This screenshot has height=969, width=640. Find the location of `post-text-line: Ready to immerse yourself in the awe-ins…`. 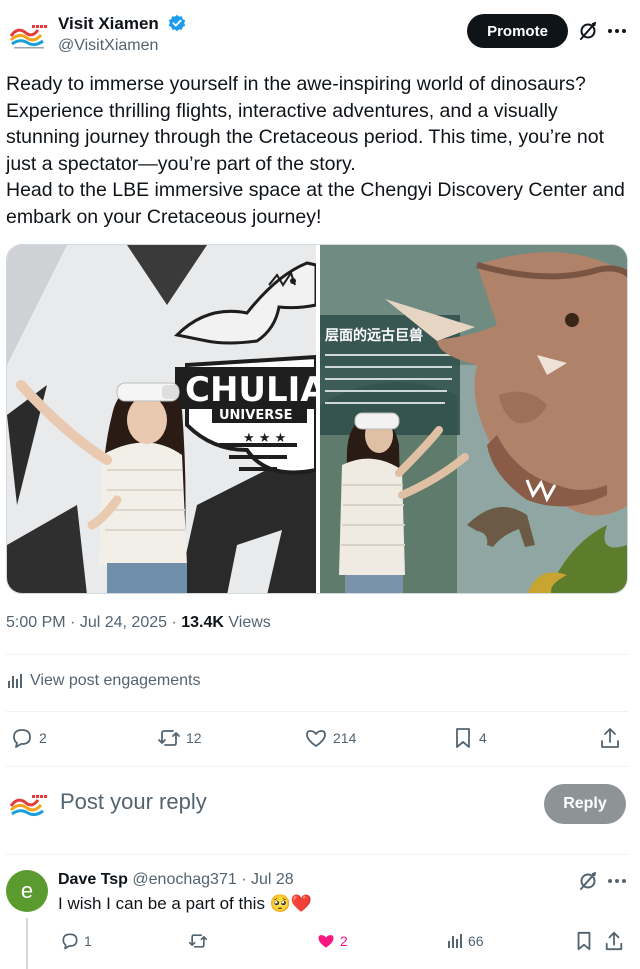

post-text-line: Ready to immerse yourself in the awe-ins… is located at coordinates (296, 84).